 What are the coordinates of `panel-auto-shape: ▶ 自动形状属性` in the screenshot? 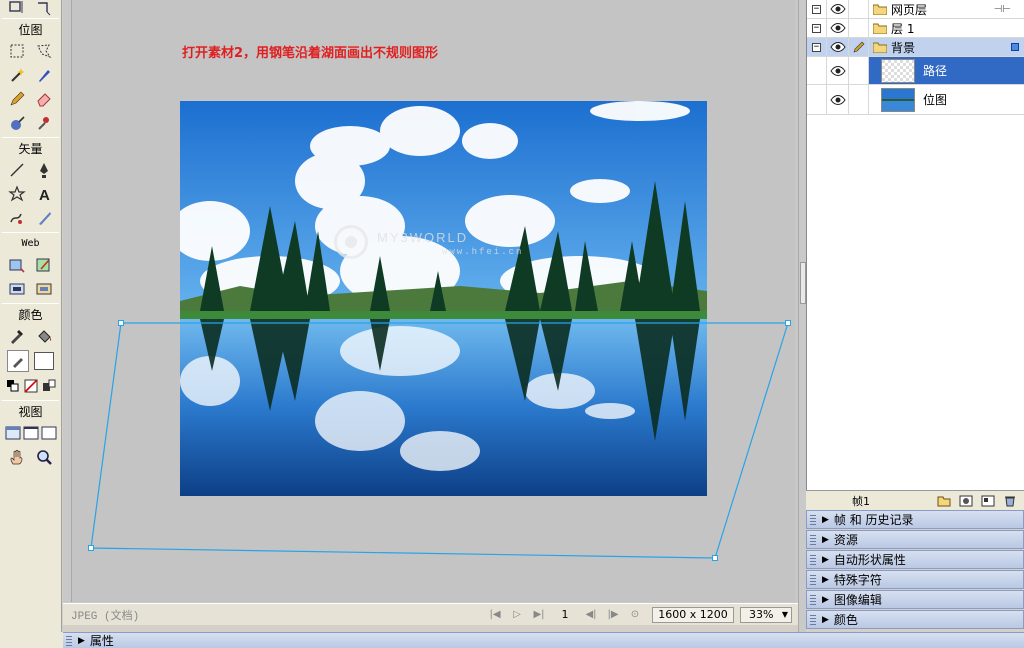 It's located at (915, 559).